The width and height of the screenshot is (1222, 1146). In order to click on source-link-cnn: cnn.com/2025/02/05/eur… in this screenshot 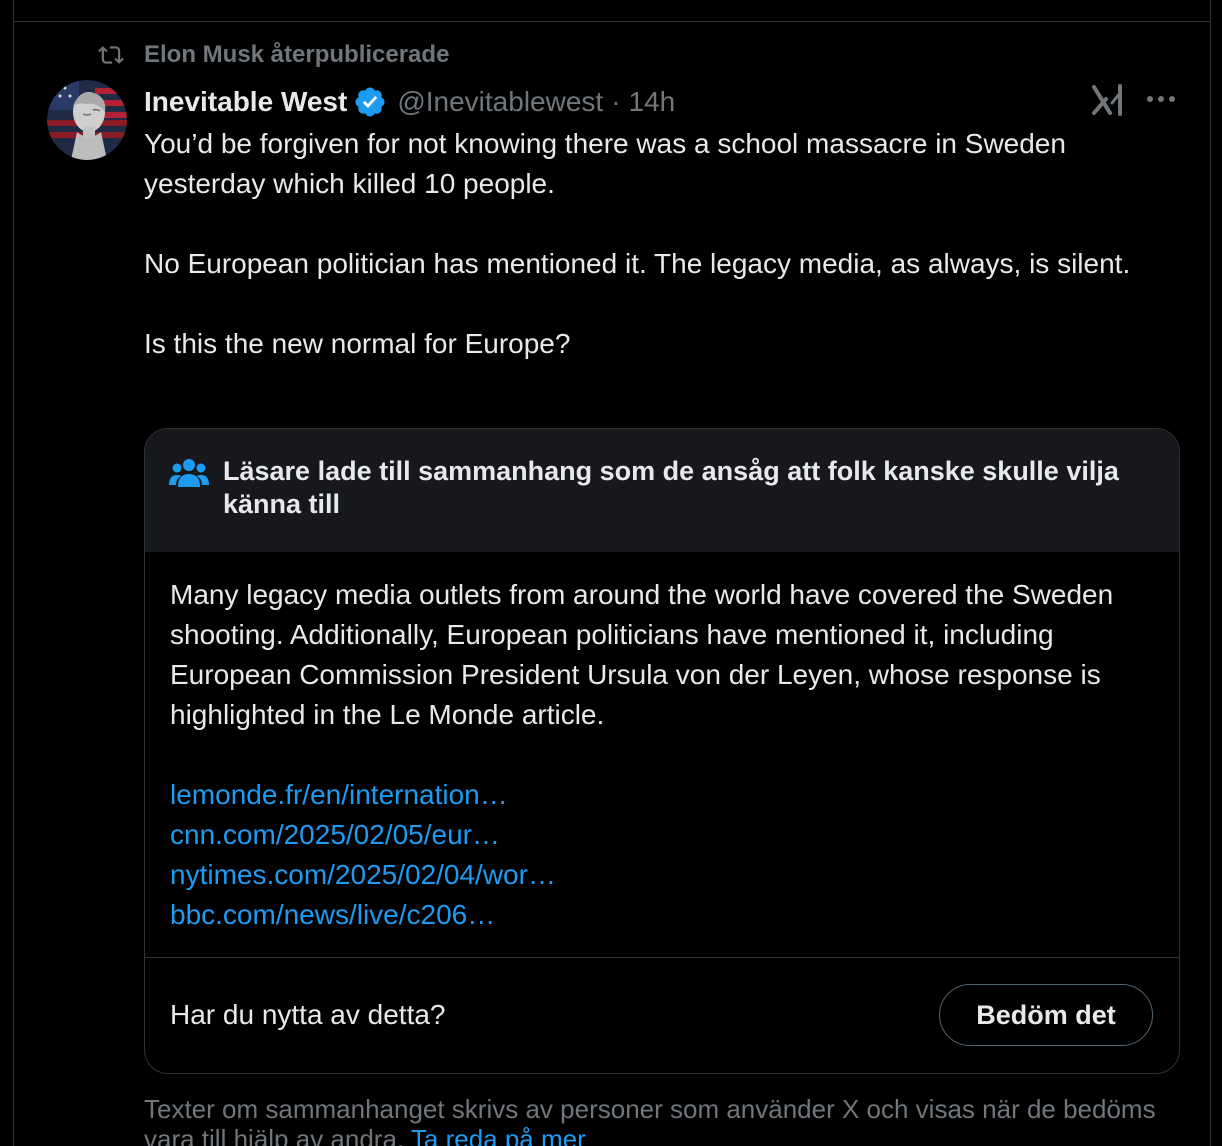, I will do `click(363, 835)`.